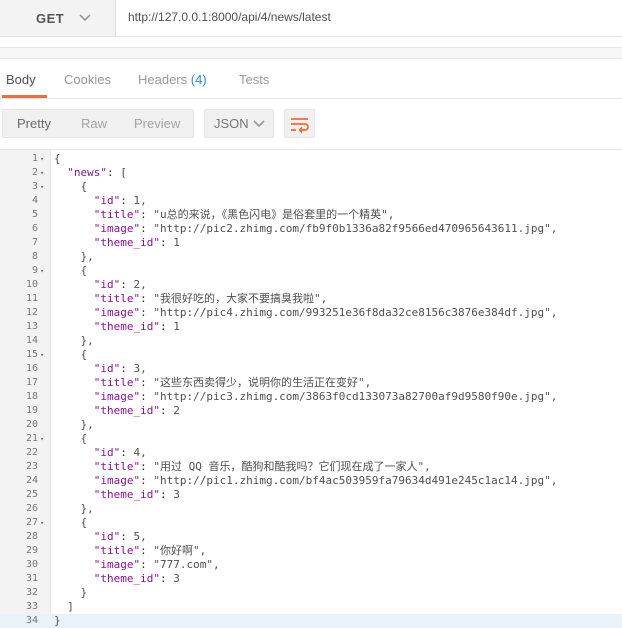  What do you see at coordinates (231, 123) in the screenshot?
I see `format-label: JSON` at bounding box center [231, 123].